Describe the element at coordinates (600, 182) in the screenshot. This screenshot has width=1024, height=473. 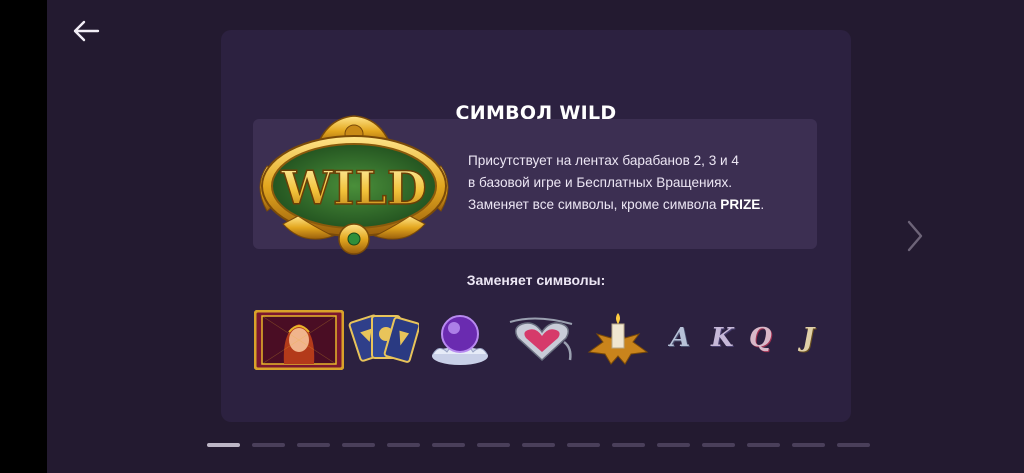
I see `description-line-2: в базовой игре и Бесплатных Вращениях.` at that location.